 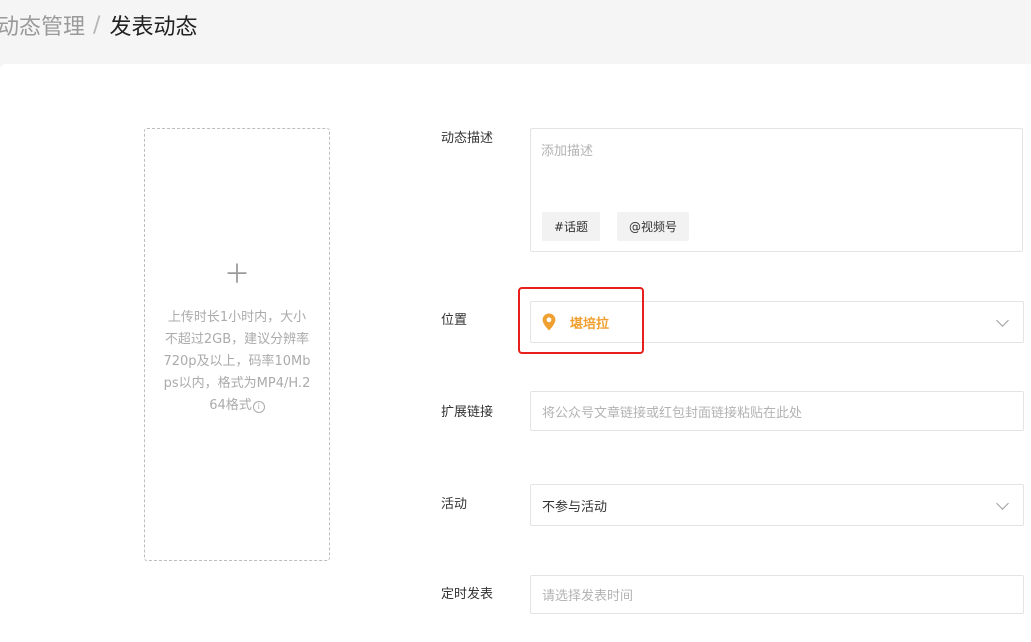 What do you see at coordinates (153, 27) in the screenshot?
I see `page-title: 发表动态` at bounding box center [153, 27].